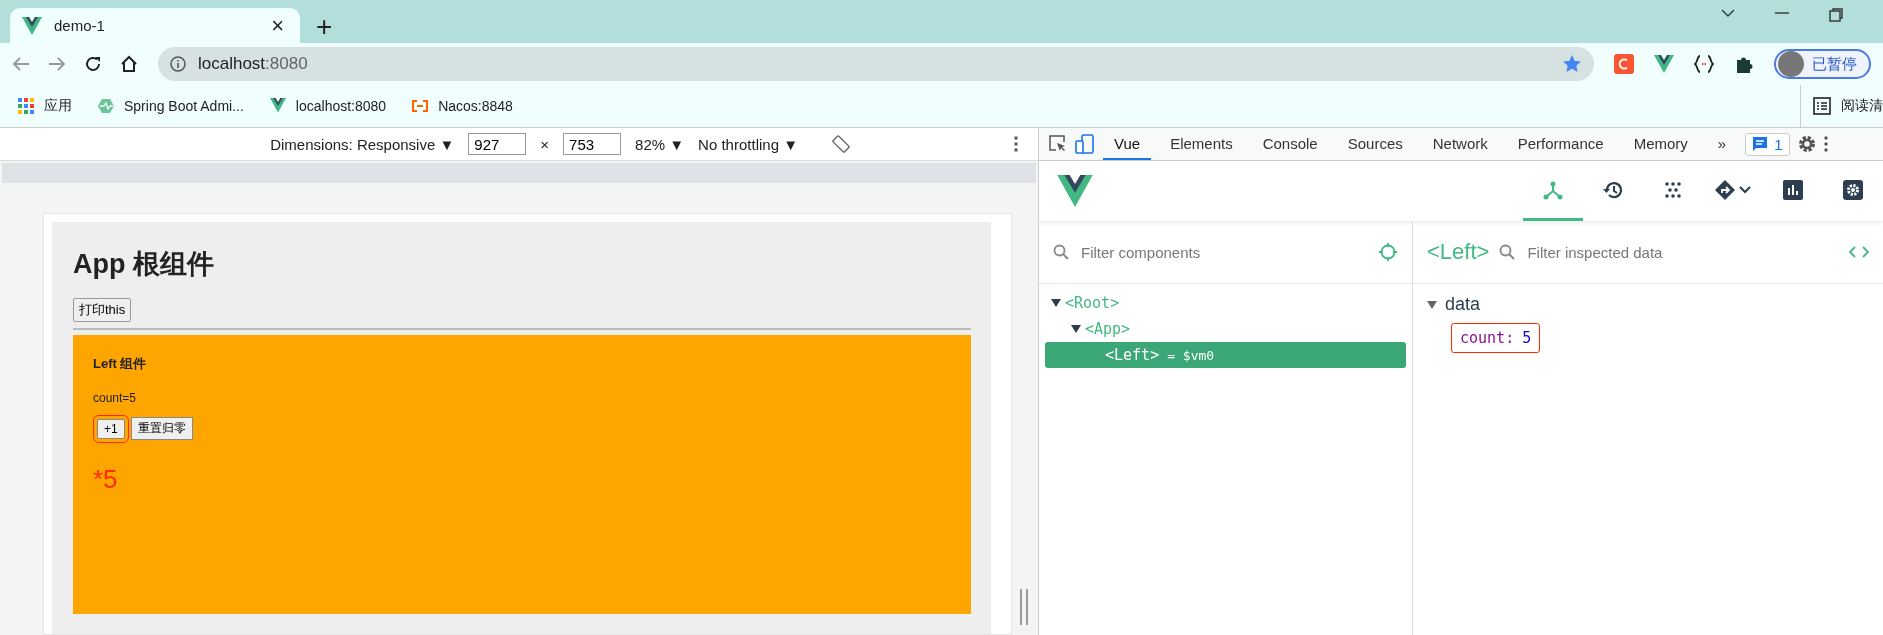 Image resolution: width=1883 pixels, height=635 pixels. Describe the element at coordinates (57, 64) in the screenshot. I see `forward-icon` at that location.